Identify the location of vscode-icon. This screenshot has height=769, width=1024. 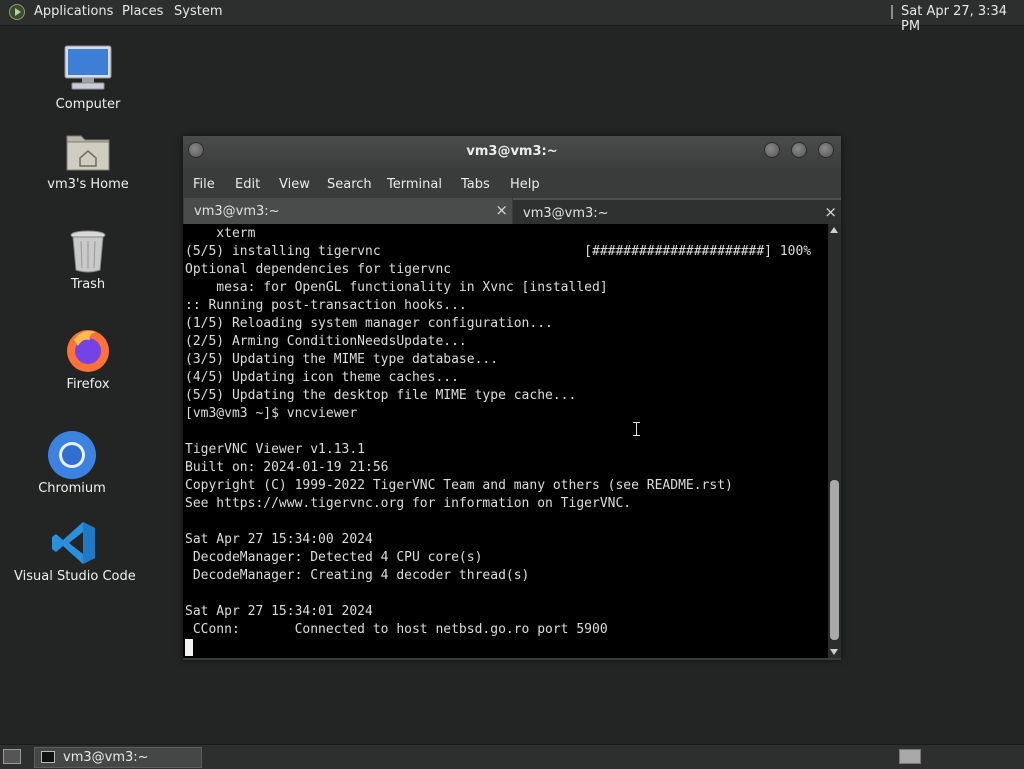
(73, 543).